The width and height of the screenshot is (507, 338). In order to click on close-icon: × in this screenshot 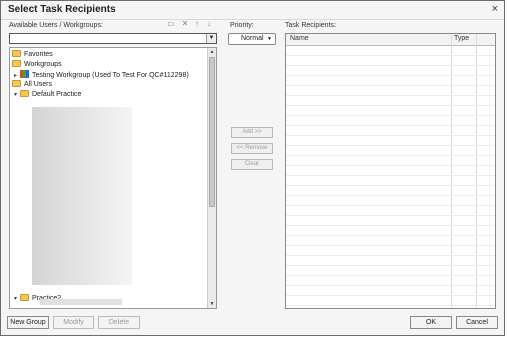, I will do `click(495, 9)`.